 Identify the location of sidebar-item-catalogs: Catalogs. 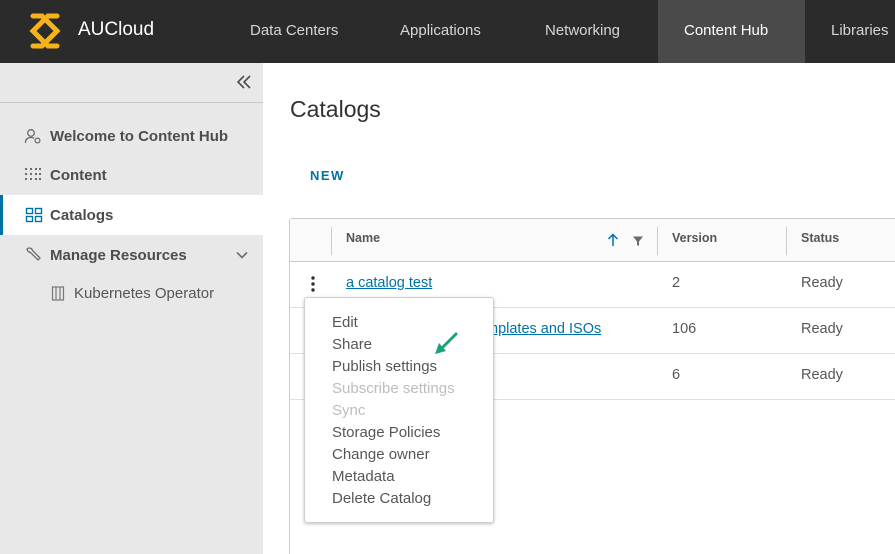
(131, 215).